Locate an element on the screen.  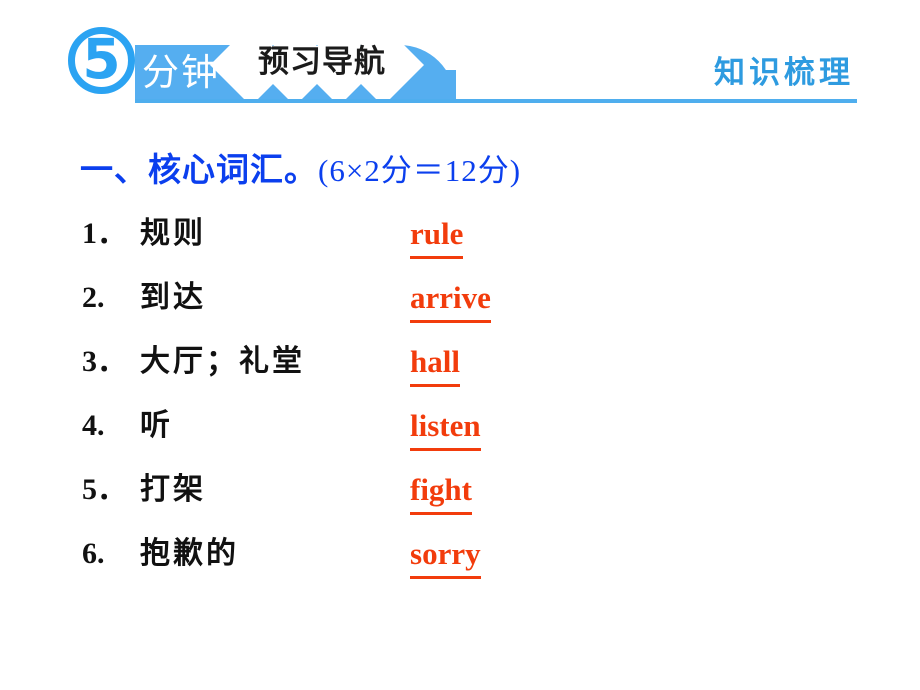
exercise-heading: 一、核心词汇。(6×2分＝12分) is located at coordinates (300, 170).